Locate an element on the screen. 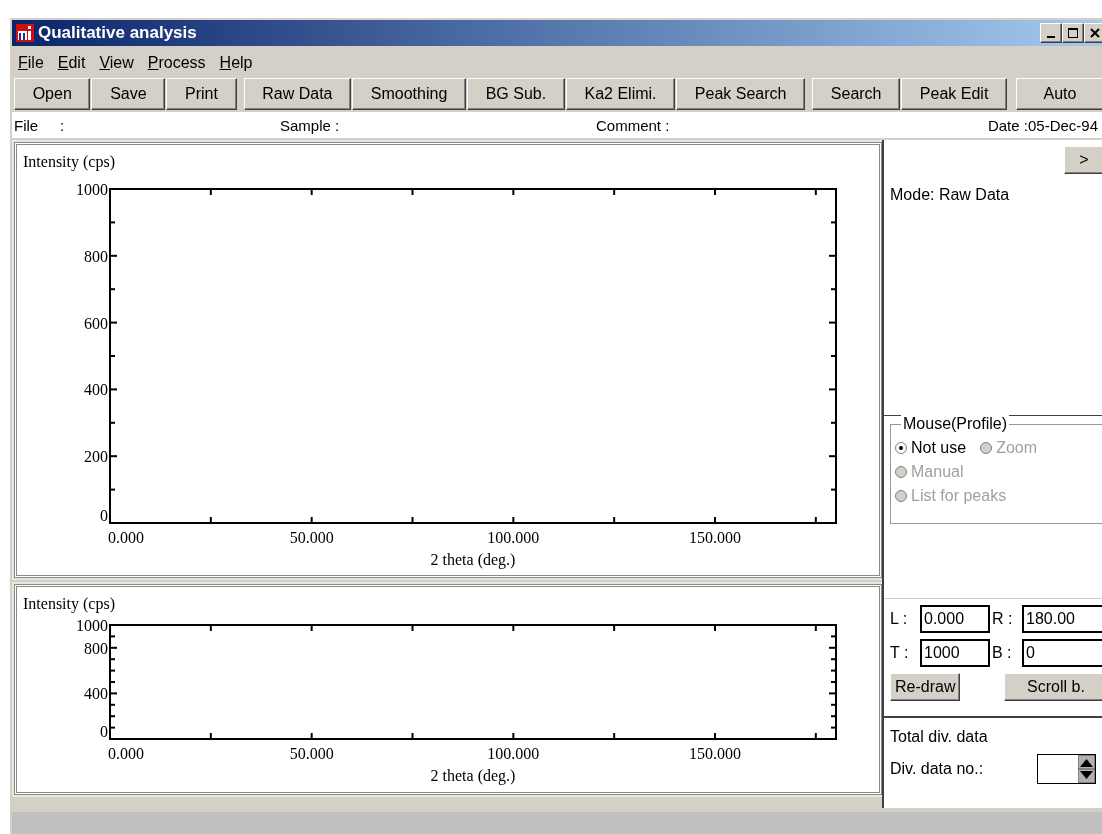 The height and width of the screenshot is (834, 1102). menu-item: Edit is located at coordinates (71, 61).